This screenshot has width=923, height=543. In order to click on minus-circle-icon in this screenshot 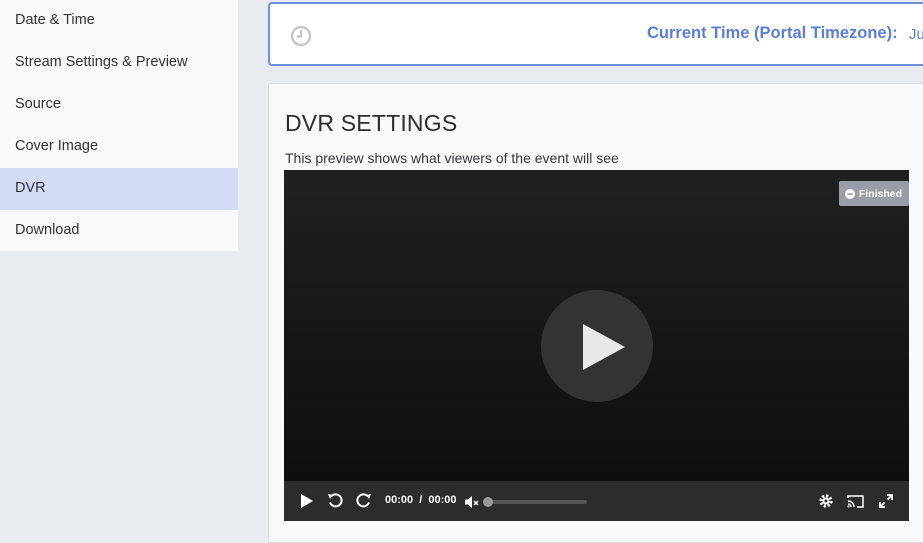, I will do `click(849, 193)`.